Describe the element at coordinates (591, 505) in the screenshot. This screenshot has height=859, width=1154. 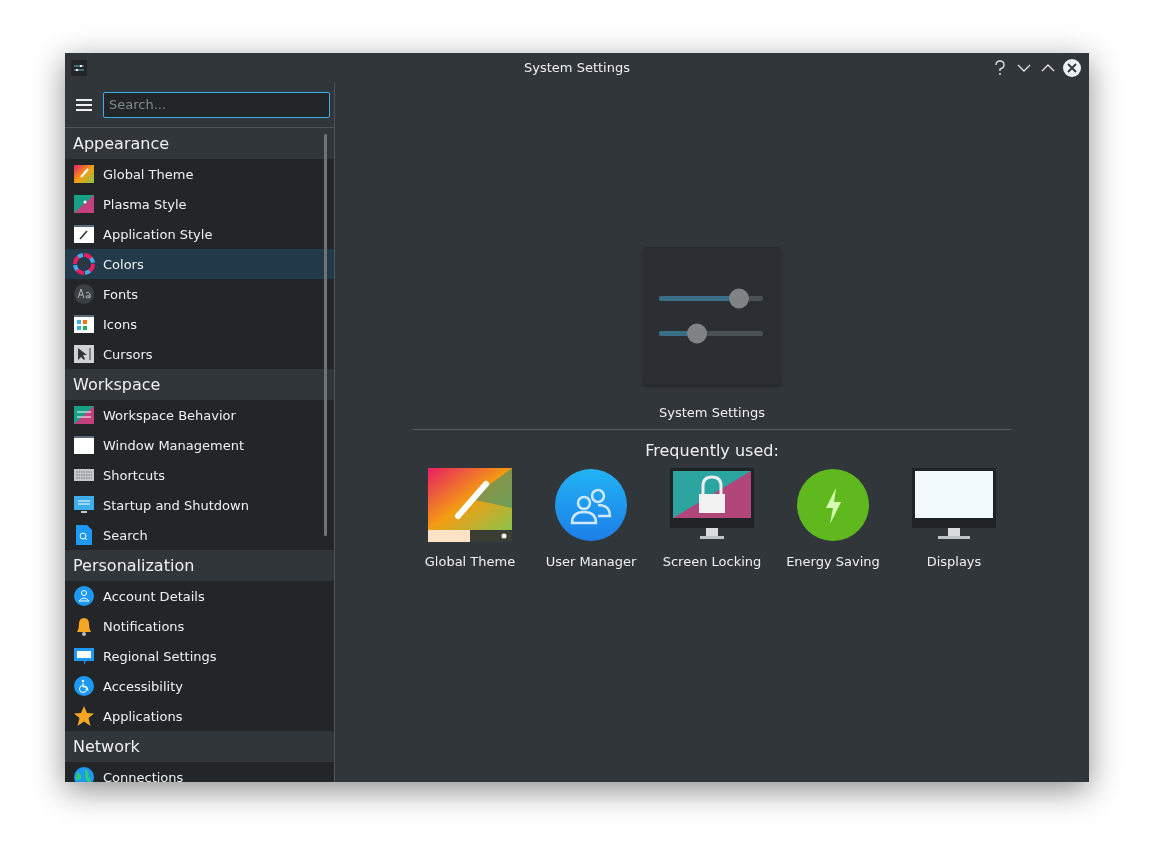
I see `users-icon` at that location.